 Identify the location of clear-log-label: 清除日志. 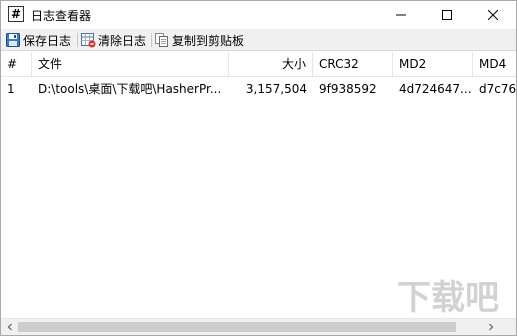
(122, 40).